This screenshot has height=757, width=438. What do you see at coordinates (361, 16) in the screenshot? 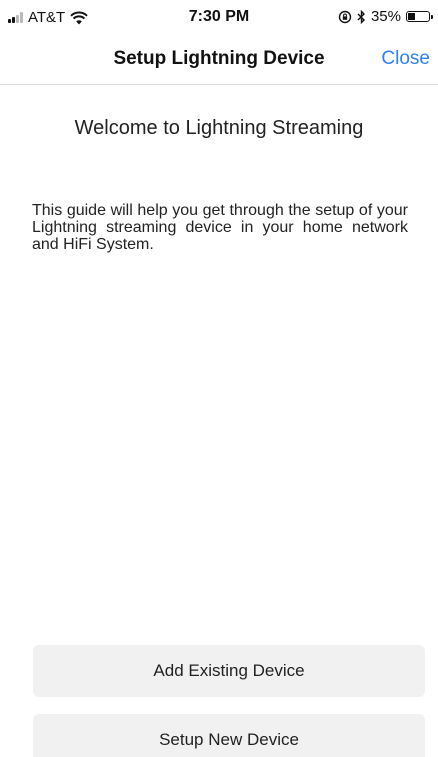
I see `bluetooth-icon` at bounding box center [361, 16].